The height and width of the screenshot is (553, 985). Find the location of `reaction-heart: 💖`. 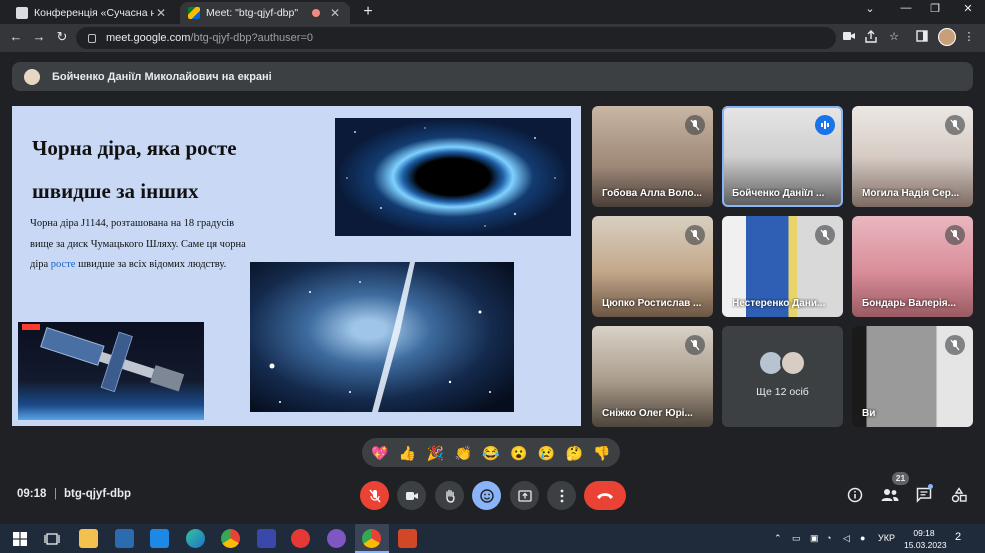

reaction-heart: 💖 is located at coordinates (379, 453).